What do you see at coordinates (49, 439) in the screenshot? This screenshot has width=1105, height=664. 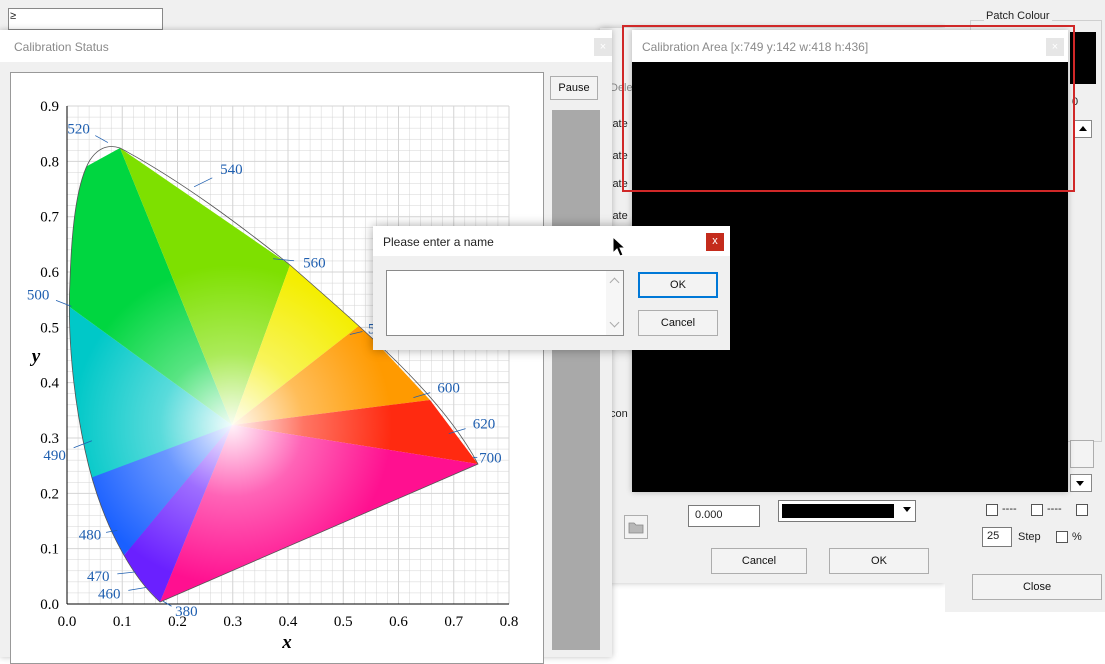 I see `y-tick-label: 0.3` at bounding box center [49, 439].